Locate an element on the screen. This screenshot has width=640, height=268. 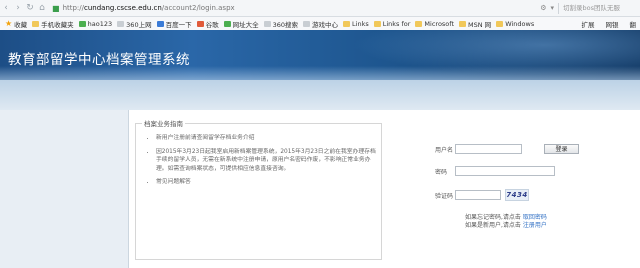
secure-page-icon: ■ is located at coordinates (56, 8).